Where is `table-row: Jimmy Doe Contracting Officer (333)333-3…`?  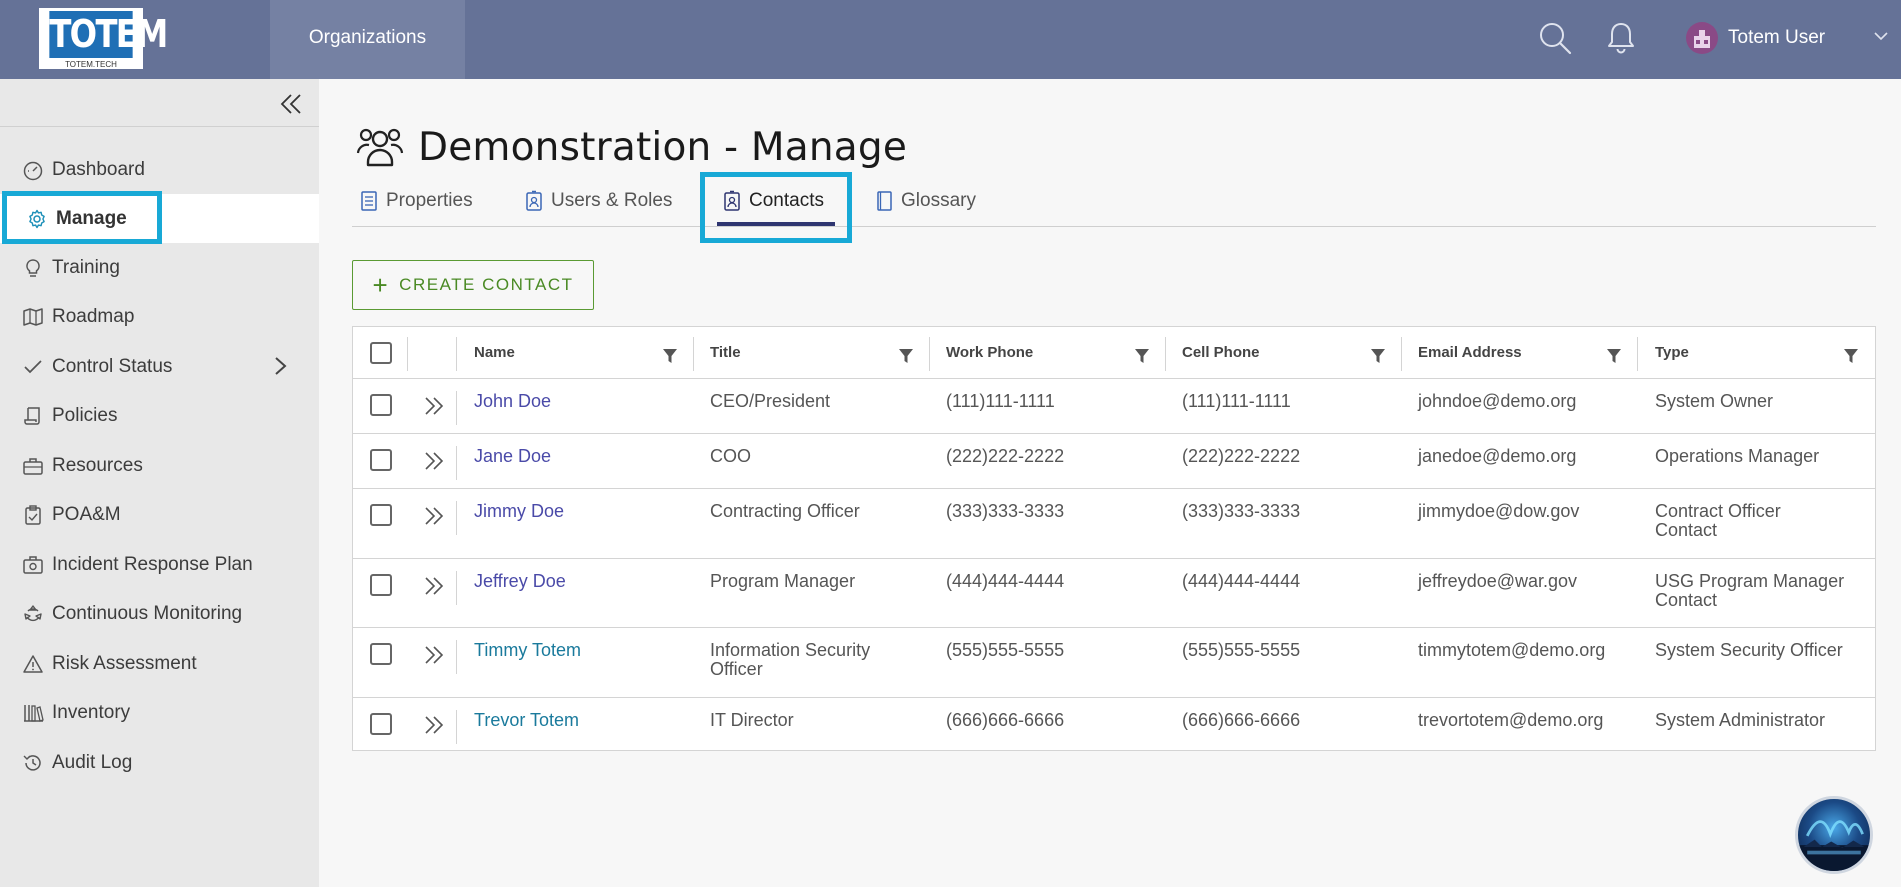 table-row: Jimmy Doe Contracting Officer (333)333-3… is located at coordinates (1114, 524).